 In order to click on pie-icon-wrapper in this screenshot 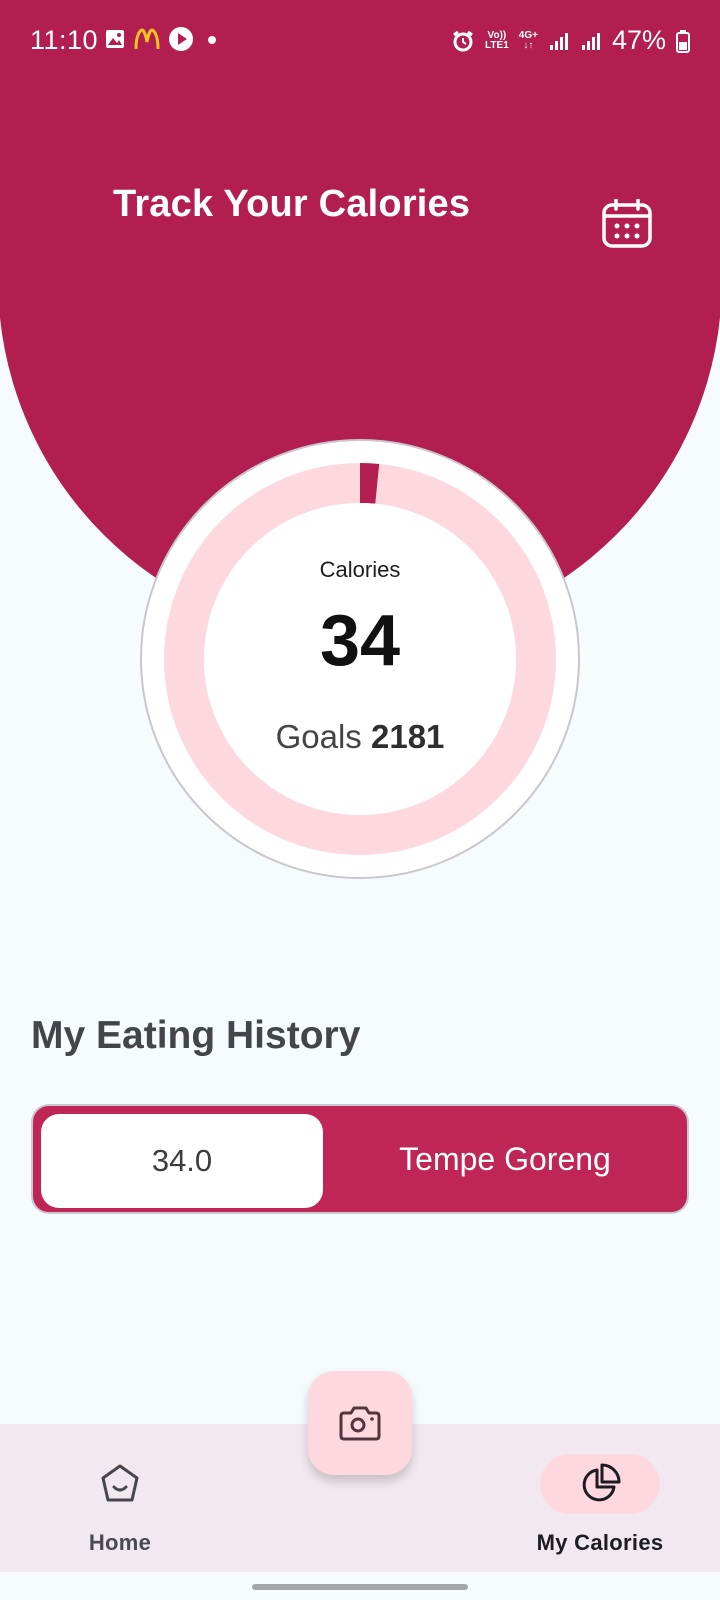, I will do `click(600, 1484)`.